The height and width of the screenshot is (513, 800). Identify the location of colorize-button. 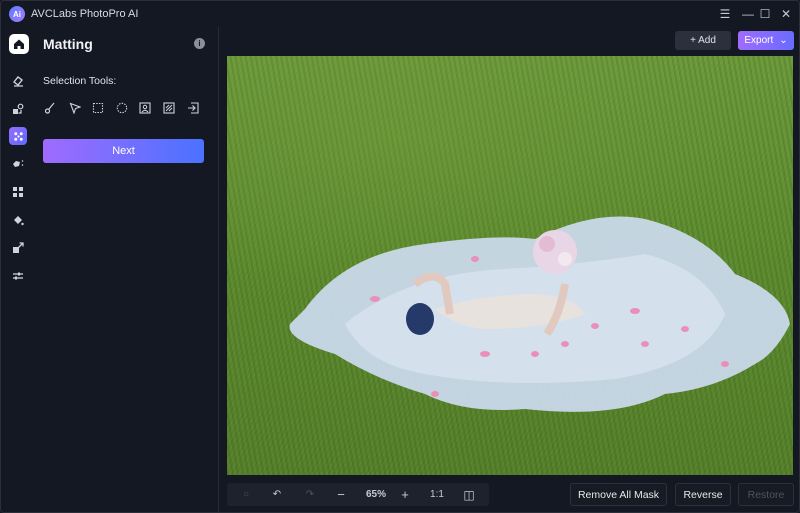
(18, 220).